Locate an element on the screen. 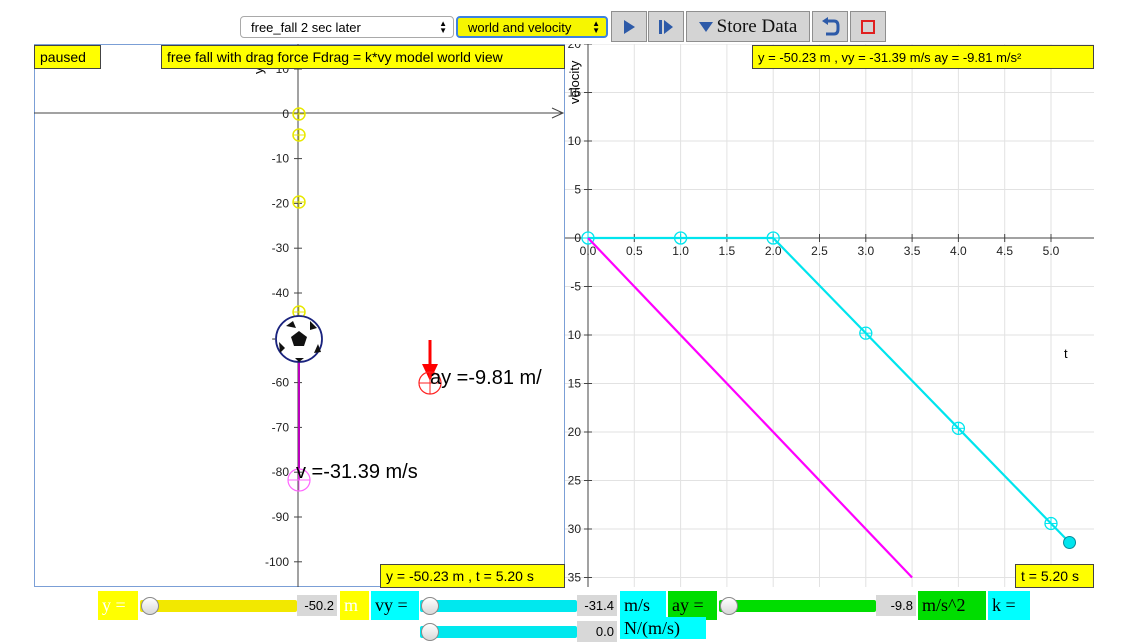 The width and height of the screenshot is (1136, 642). y-slider is located at coordinates (218, 606).